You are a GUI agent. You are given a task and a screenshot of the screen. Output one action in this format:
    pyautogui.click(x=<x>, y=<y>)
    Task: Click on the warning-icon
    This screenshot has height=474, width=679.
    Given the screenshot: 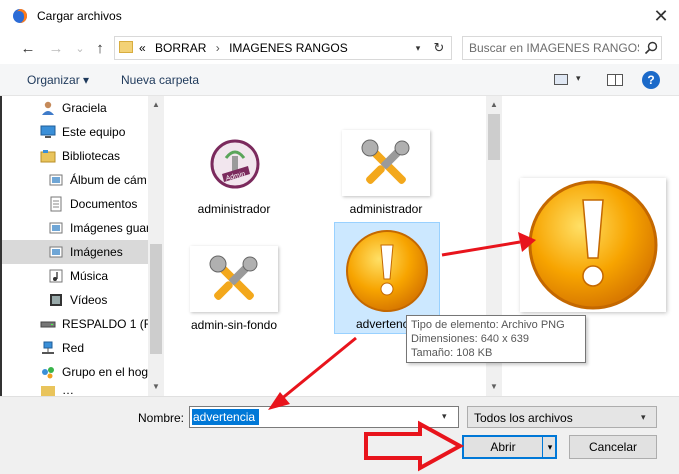 What is the action you would take?
    pyautogui.click(x=593, y=245)
    